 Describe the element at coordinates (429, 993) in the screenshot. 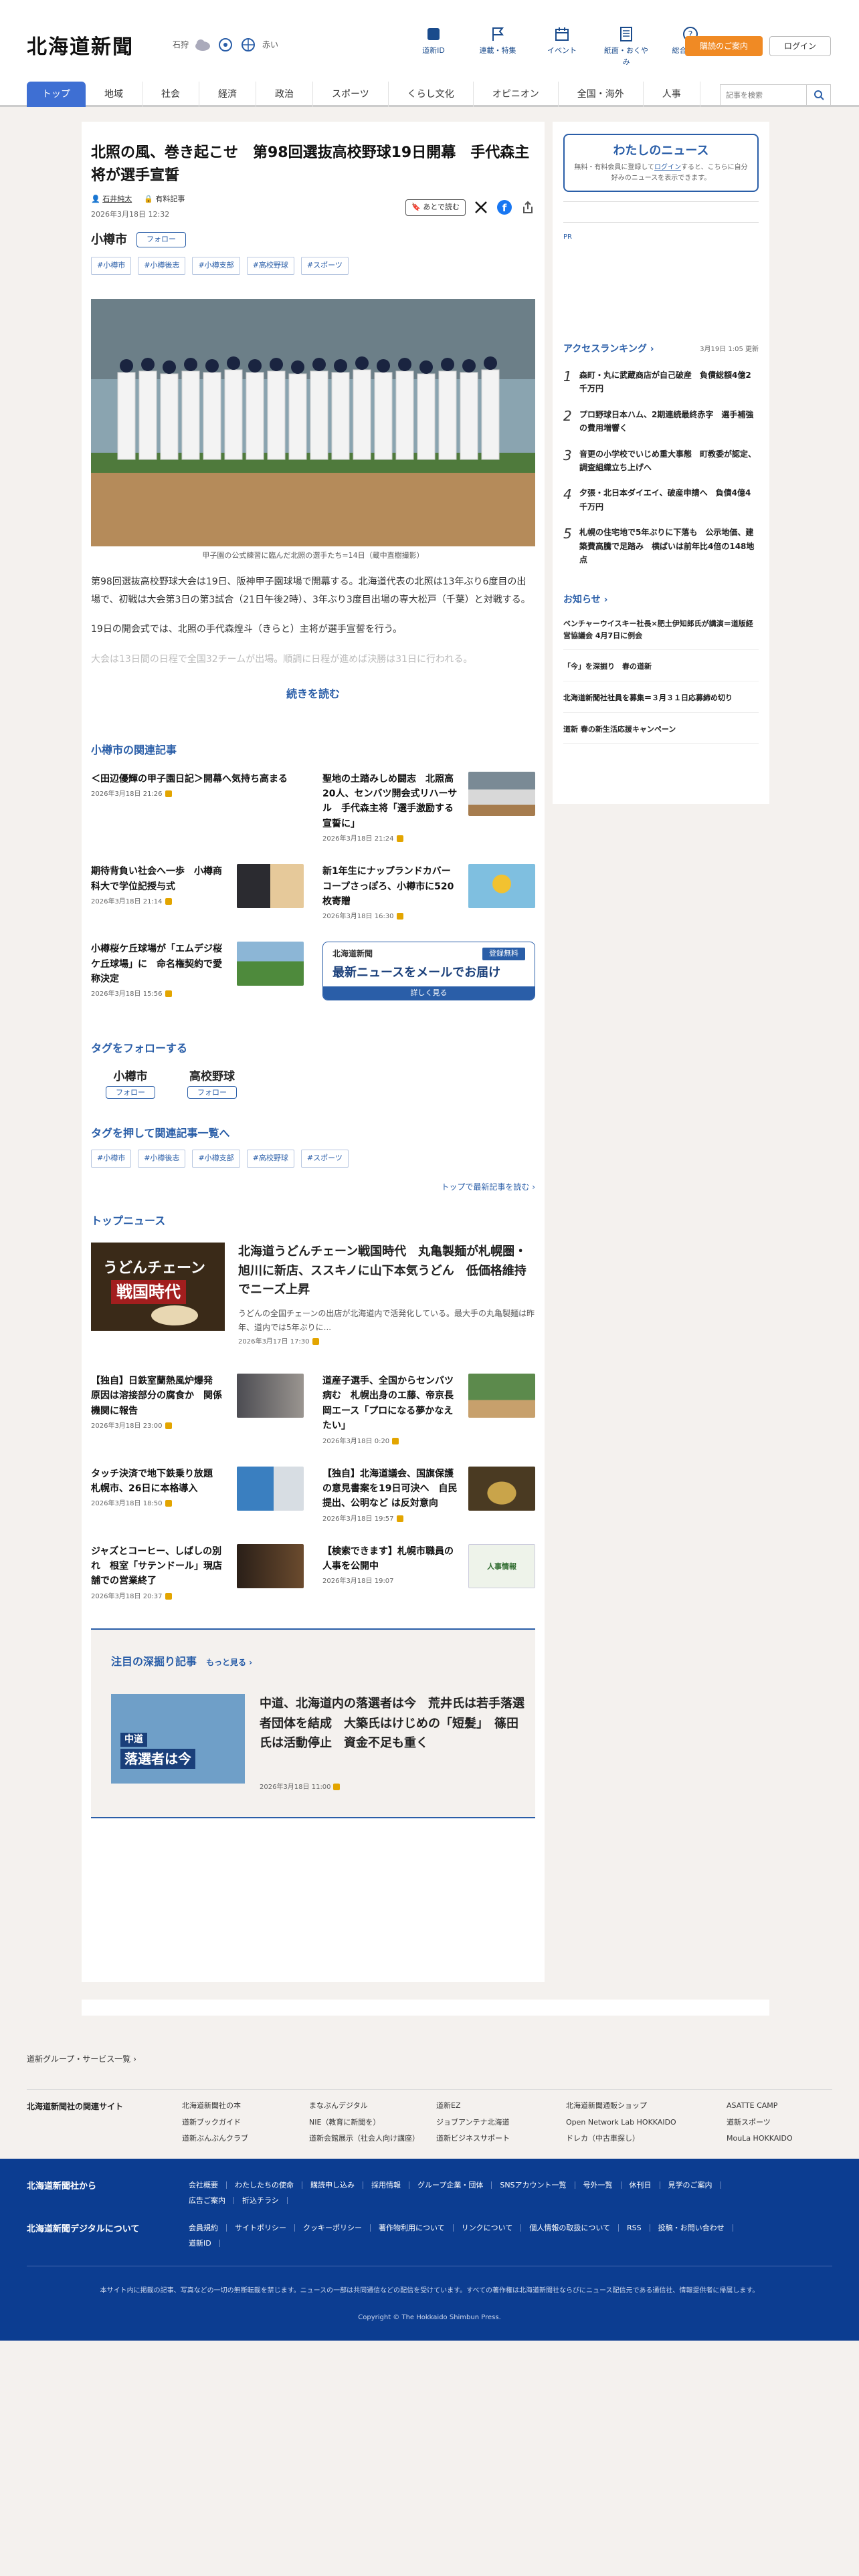

I see `promo-cta: 詳しく見る` at that location.